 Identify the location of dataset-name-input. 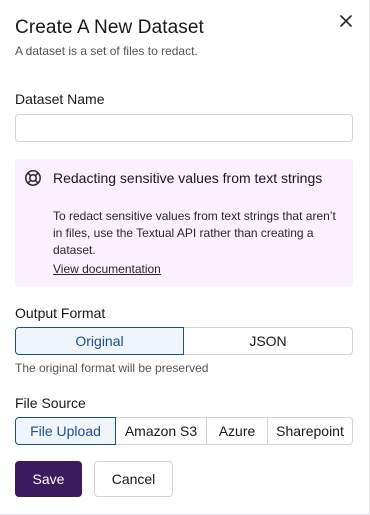
(184, 128).